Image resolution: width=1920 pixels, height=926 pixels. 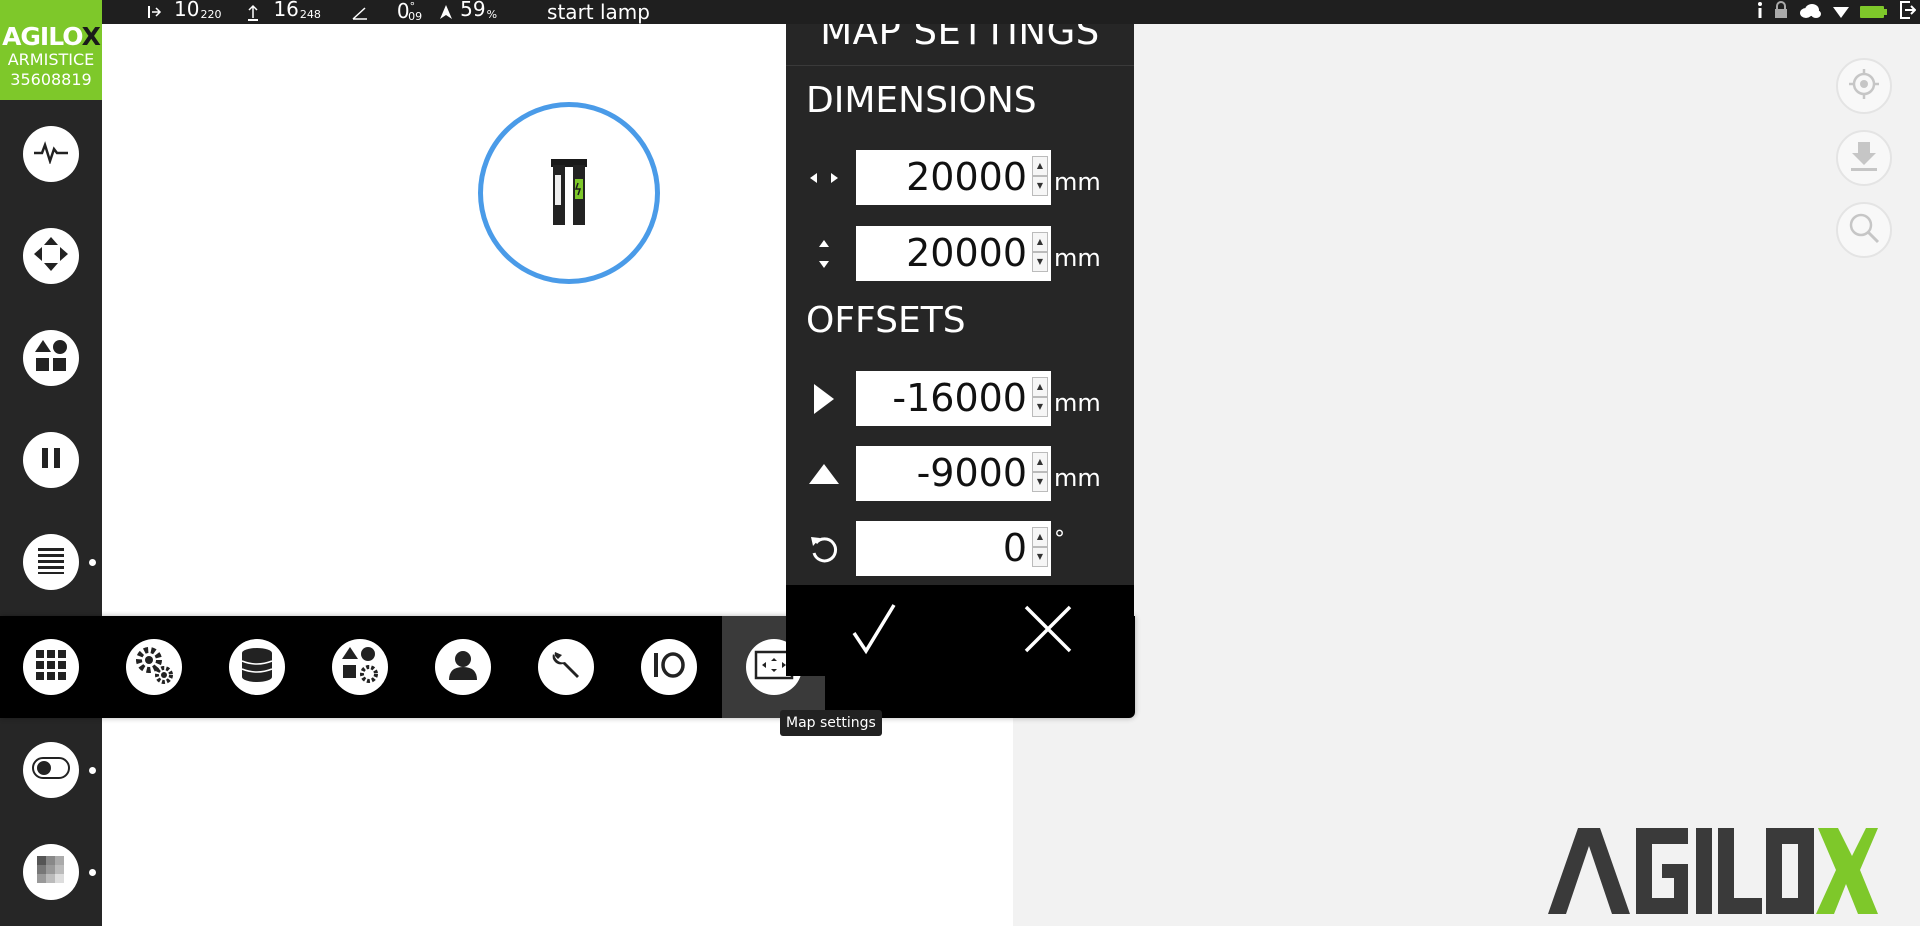 What do you see at coordinates (51, 59) in the screenshot?
I see `robot-name: ARMISTICE` at bounding box center [51, 59].